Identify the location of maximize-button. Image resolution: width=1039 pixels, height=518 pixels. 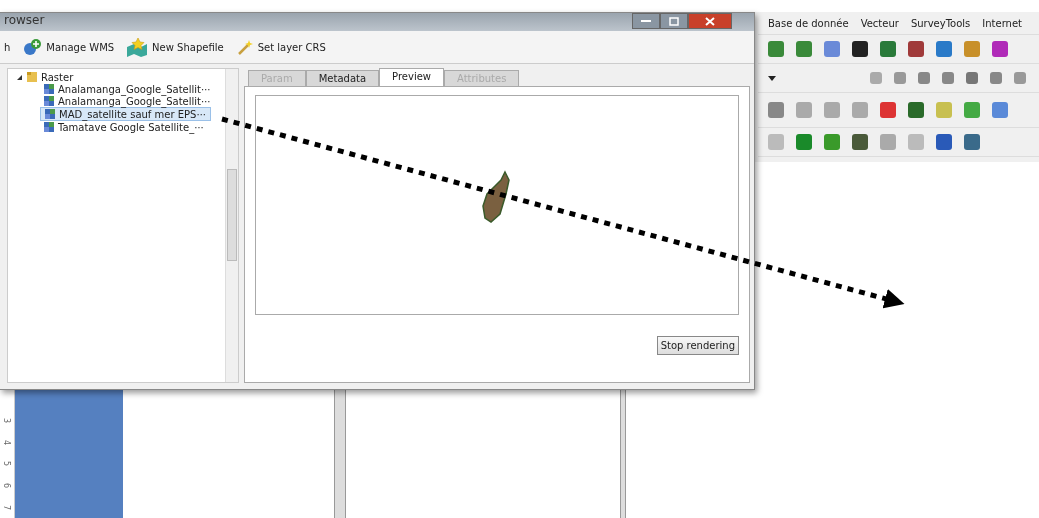
(674, 21).